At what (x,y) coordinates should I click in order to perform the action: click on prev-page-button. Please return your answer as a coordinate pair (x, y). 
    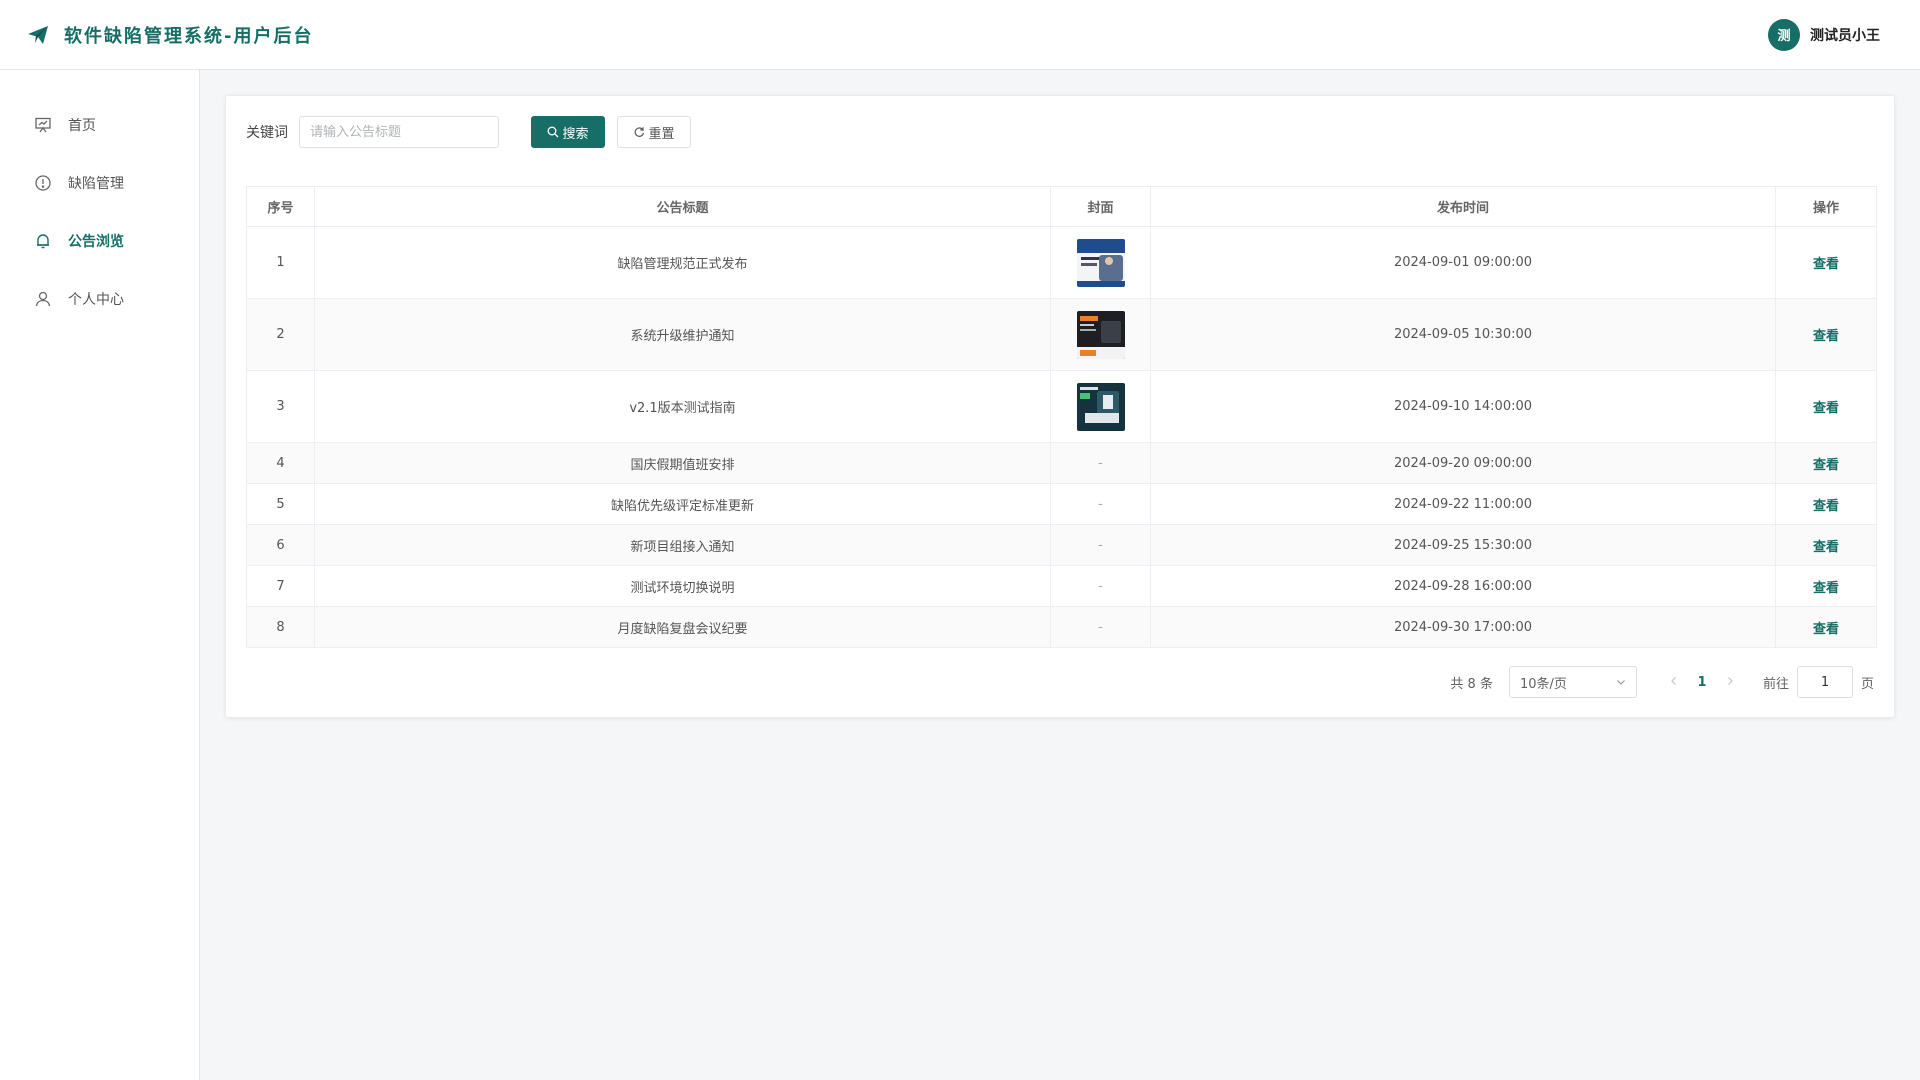
    Looking at the image, I should click on (1674, 682).